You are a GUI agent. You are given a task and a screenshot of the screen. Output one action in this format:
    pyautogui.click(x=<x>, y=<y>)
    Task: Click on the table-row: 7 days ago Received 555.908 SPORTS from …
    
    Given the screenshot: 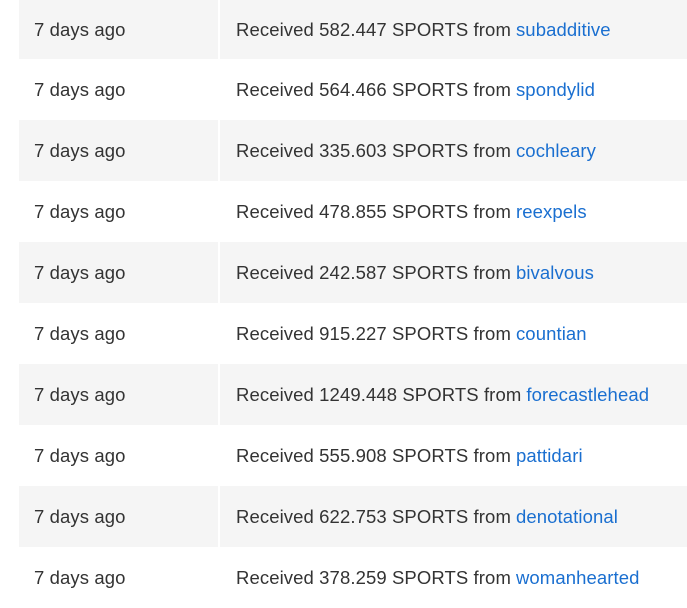 What is the action you would take?
    pyautogui.click(x=353, y=455)
    